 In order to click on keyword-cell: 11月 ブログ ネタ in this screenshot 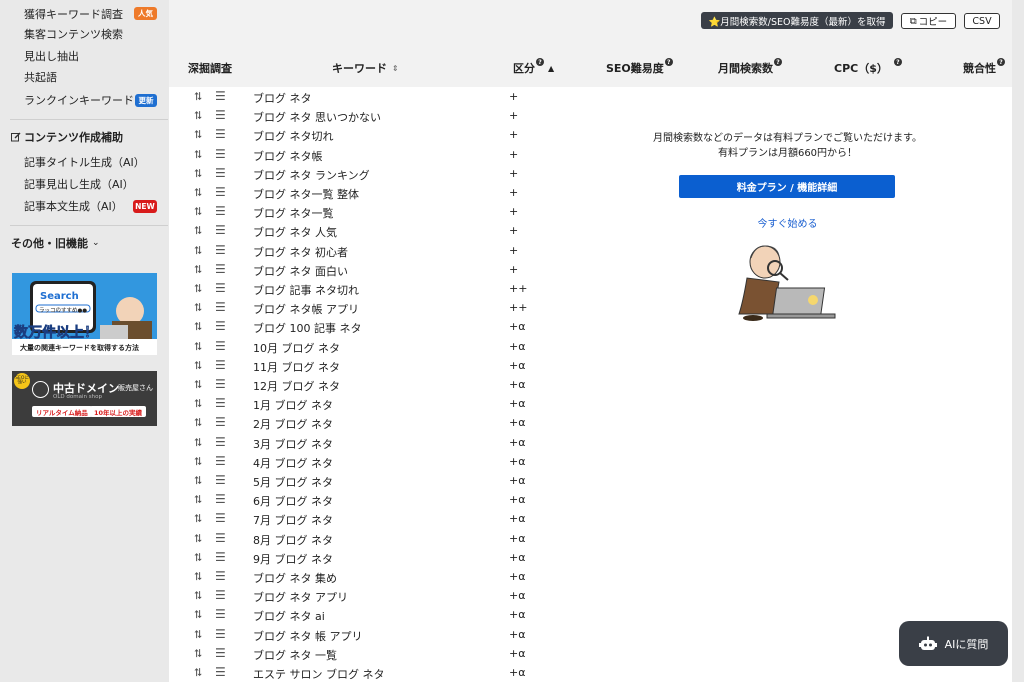, I will do `click(296, 367)`.